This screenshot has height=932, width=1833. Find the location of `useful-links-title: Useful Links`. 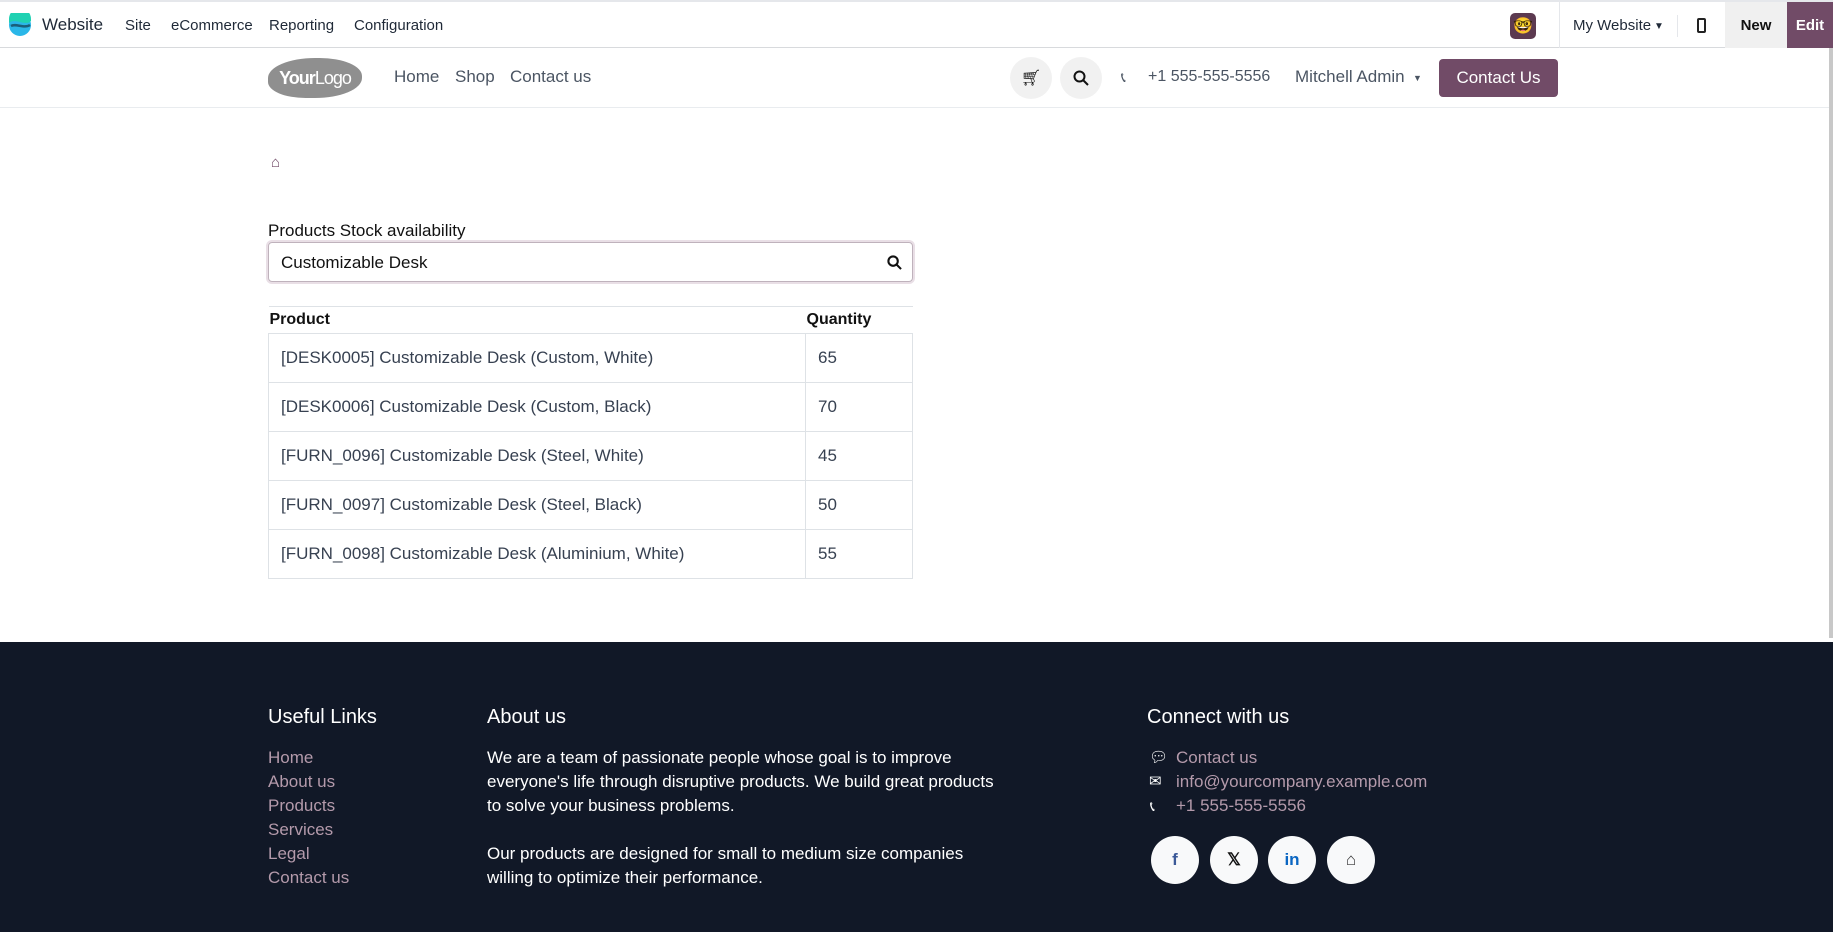

useful-links-title: Useful Links is located at coordinates (322, 717).